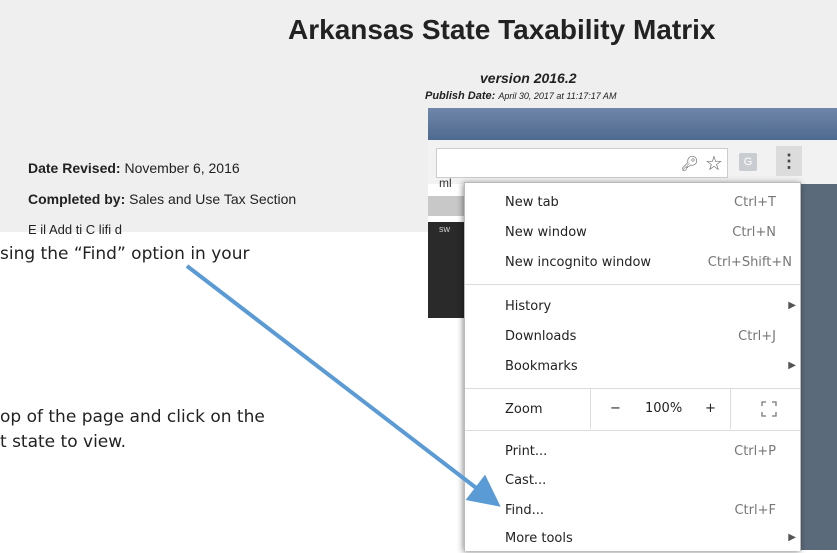  I want to click on instruction-line-1: sing the “Find” option in your, so click(125, 254).